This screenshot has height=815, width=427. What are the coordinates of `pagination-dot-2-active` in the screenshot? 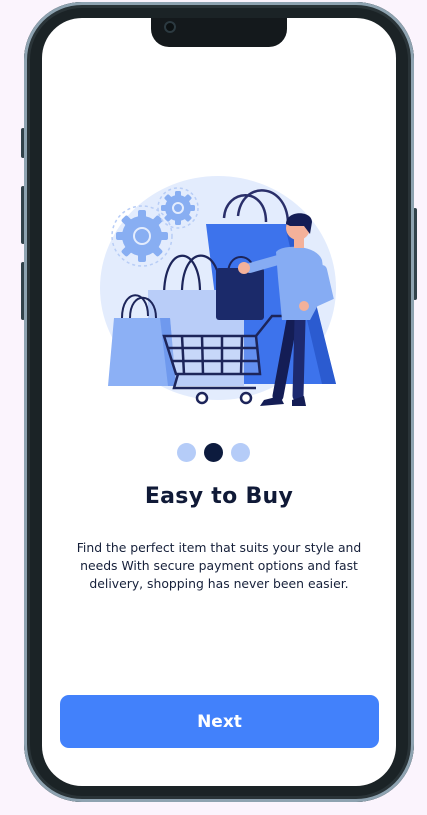 It's located at (213, 452).